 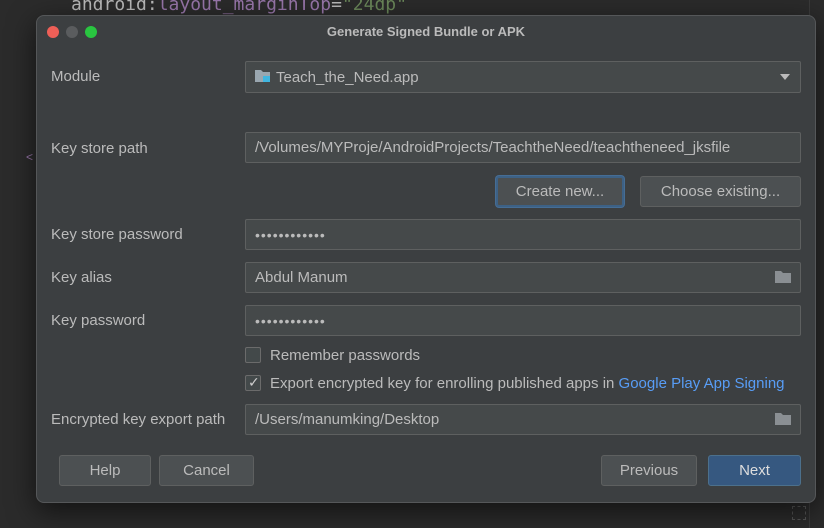 I want to click on remember-passwords-row: Remember passwords, so click(x=332, y=355).